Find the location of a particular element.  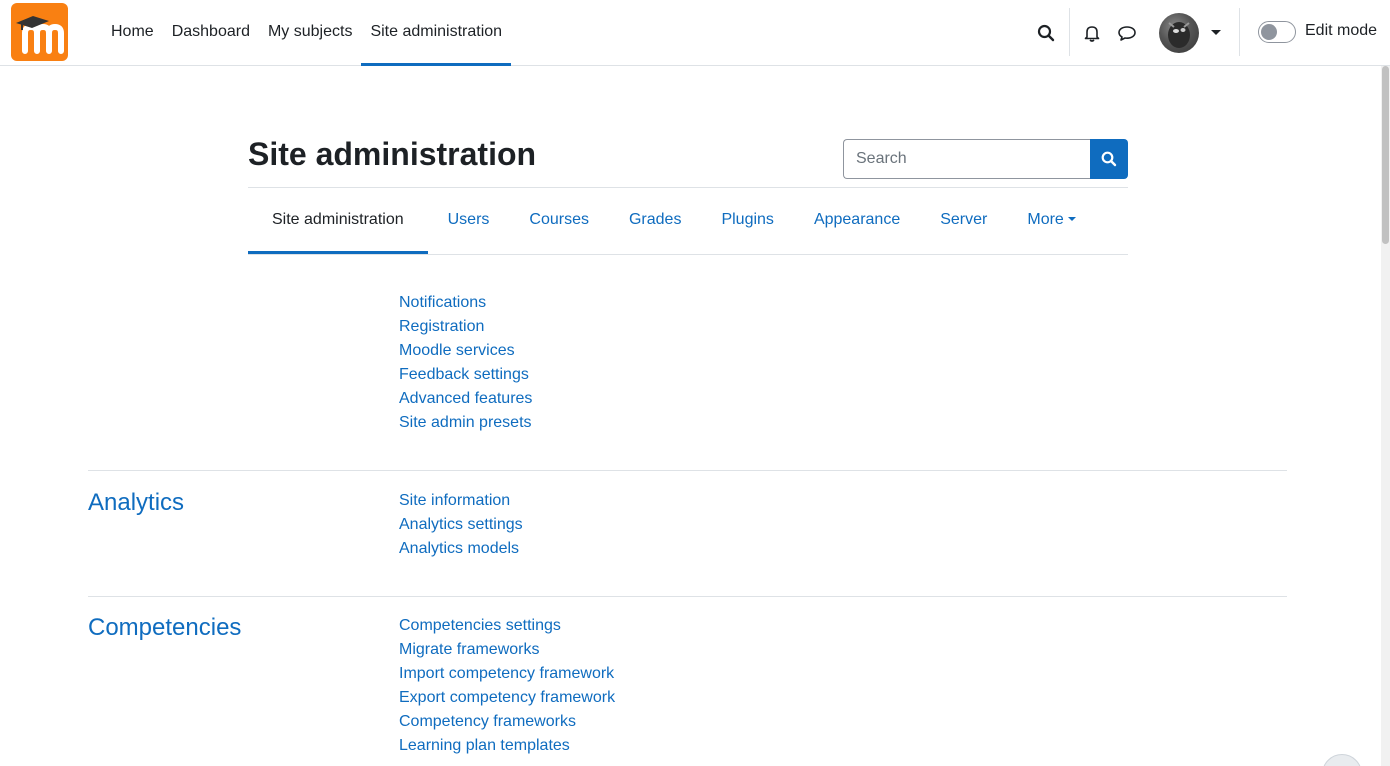

user-picture is located at coordinates (1179, 35).